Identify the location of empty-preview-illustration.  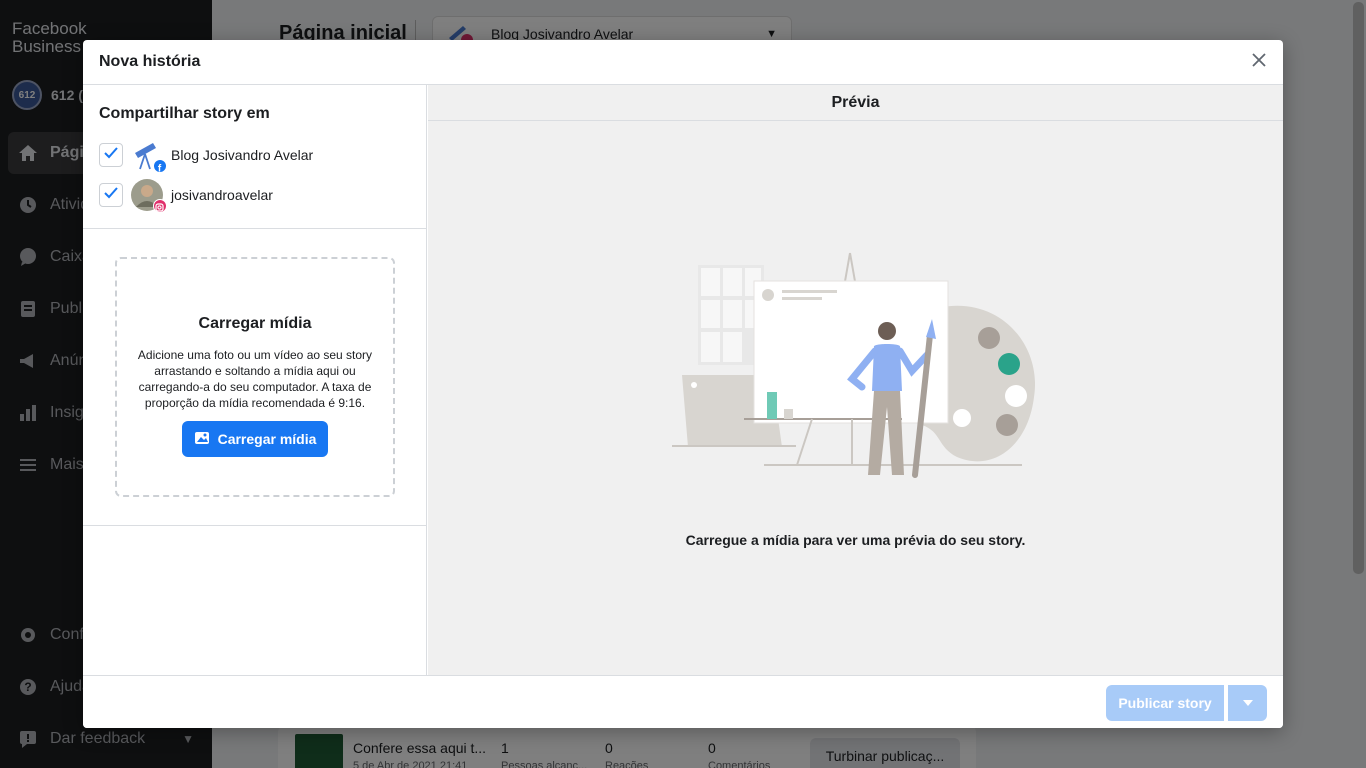
(857, 365).